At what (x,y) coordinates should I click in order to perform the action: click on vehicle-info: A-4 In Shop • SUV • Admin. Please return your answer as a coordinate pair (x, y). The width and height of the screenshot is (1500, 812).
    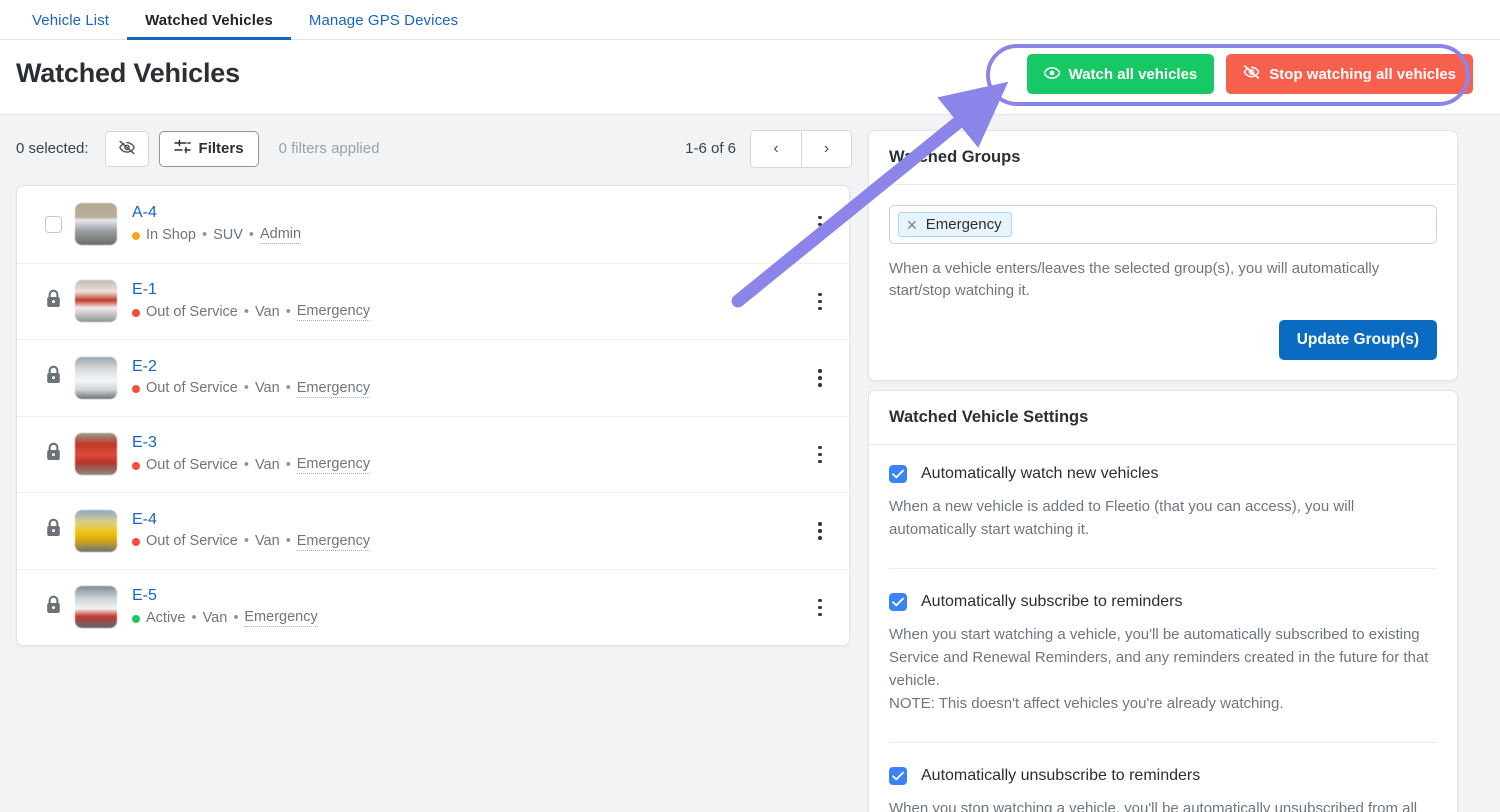
    Looking at the image, I should click on (217, 224).